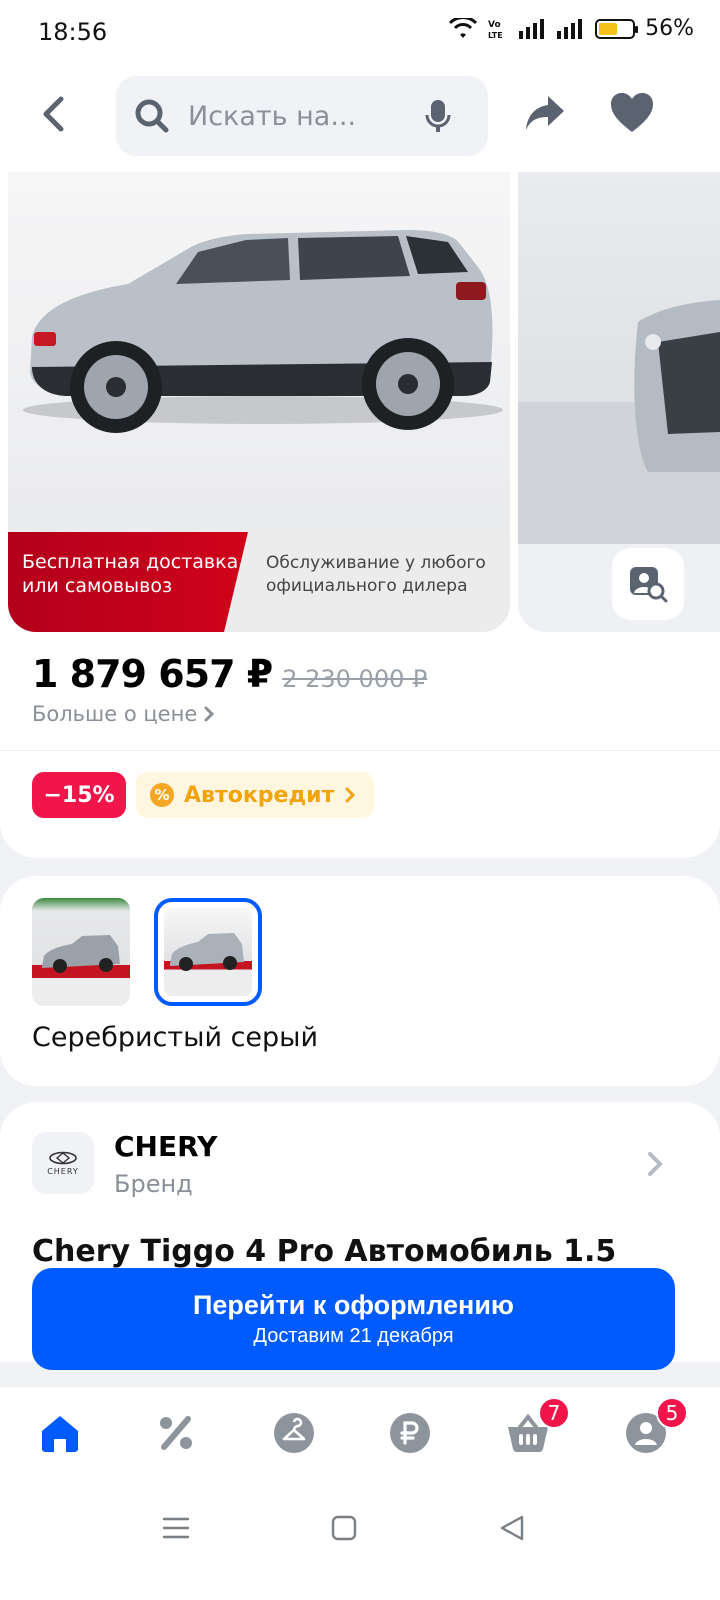 The width and height of the screenshot is (720, 1600). I want to click on brand-name: CHERY, so click(166, 1146).